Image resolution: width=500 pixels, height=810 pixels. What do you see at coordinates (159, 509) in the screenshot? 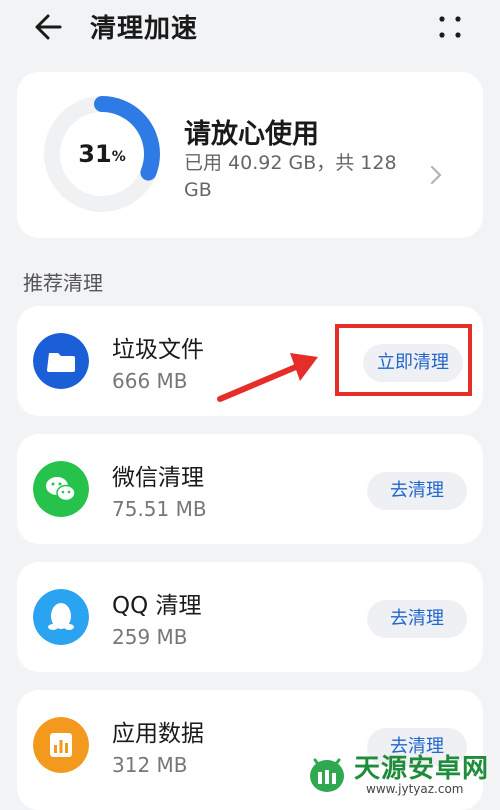
I see `item-size: 75.51 MB` at bounding box center [159, 509].